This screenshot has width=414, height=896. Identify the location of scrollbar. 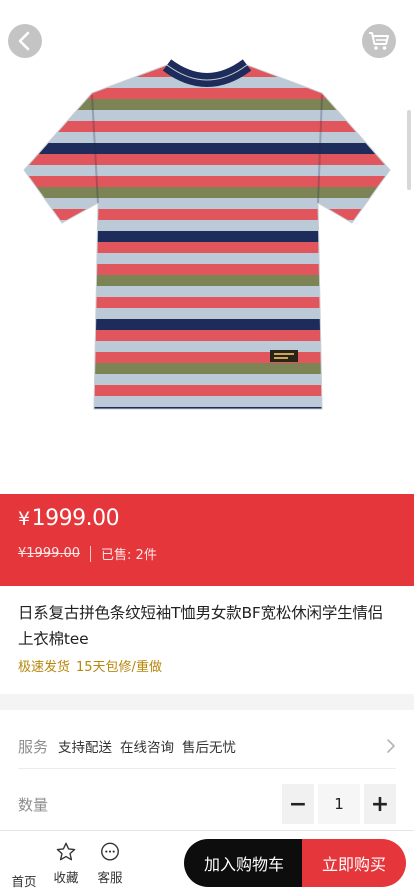
(409, 150).